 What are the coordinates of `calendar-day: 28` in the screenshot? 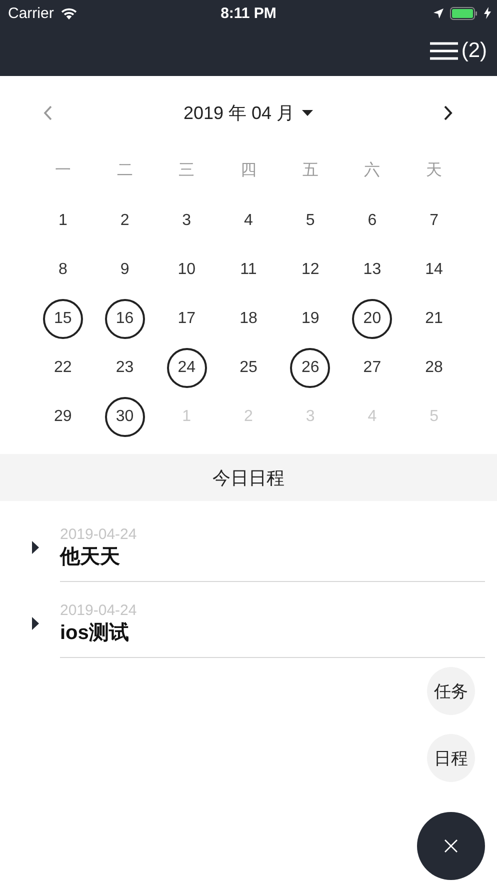 It's located at (434, 368).